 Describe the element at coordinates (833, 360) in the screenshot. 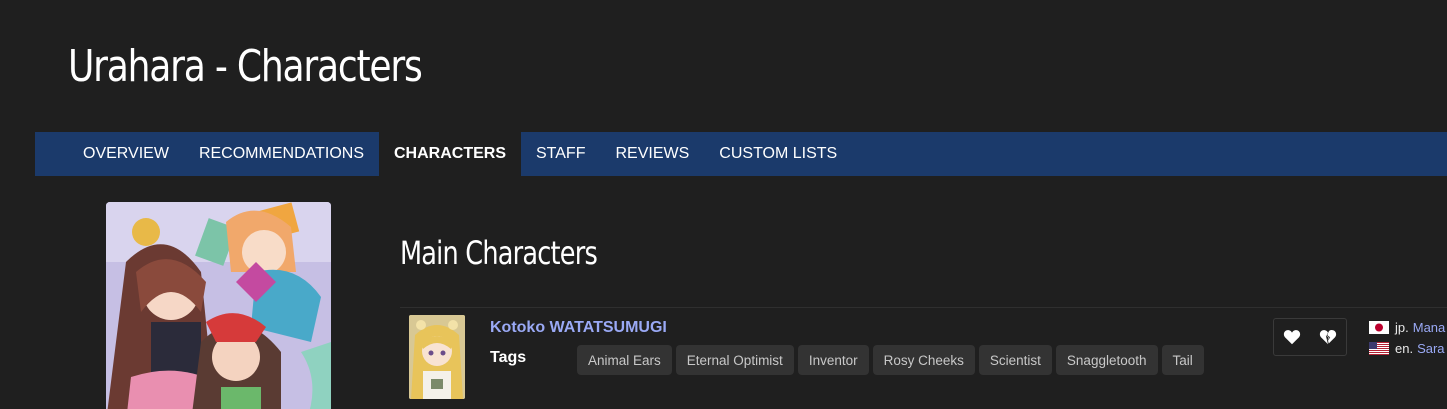

I see `tag-chip: Inventor` at that location.